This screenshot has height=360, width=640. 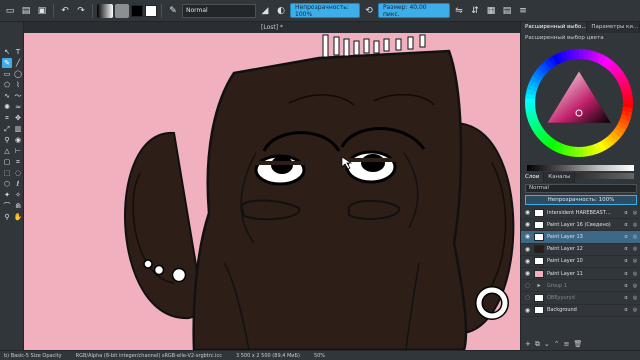 I want to click on status-zoom: 50%, so click(x=319, y=356).